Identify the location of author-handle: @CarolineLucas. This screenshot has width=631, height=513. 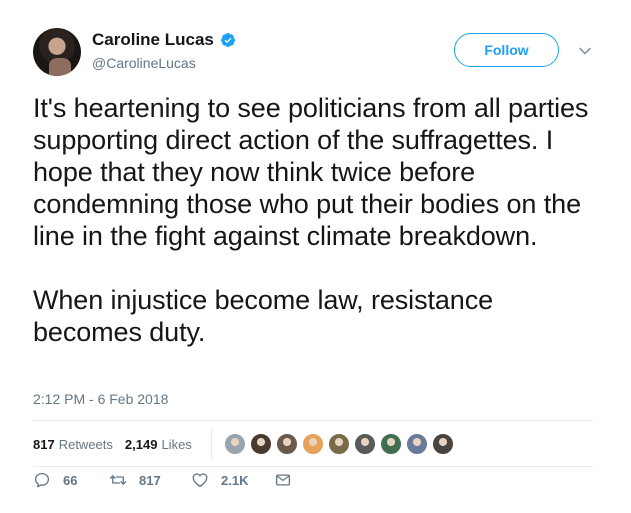
(144, 63).